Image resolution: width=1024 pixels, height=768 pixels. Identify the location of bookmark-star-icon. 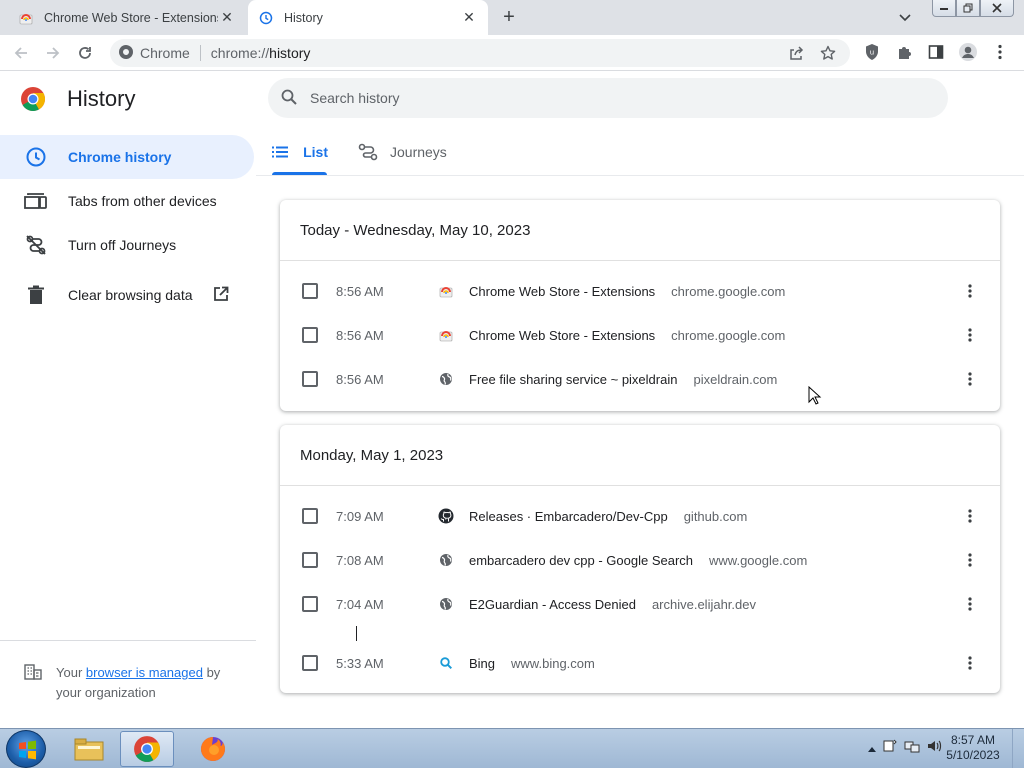
(828, 53).